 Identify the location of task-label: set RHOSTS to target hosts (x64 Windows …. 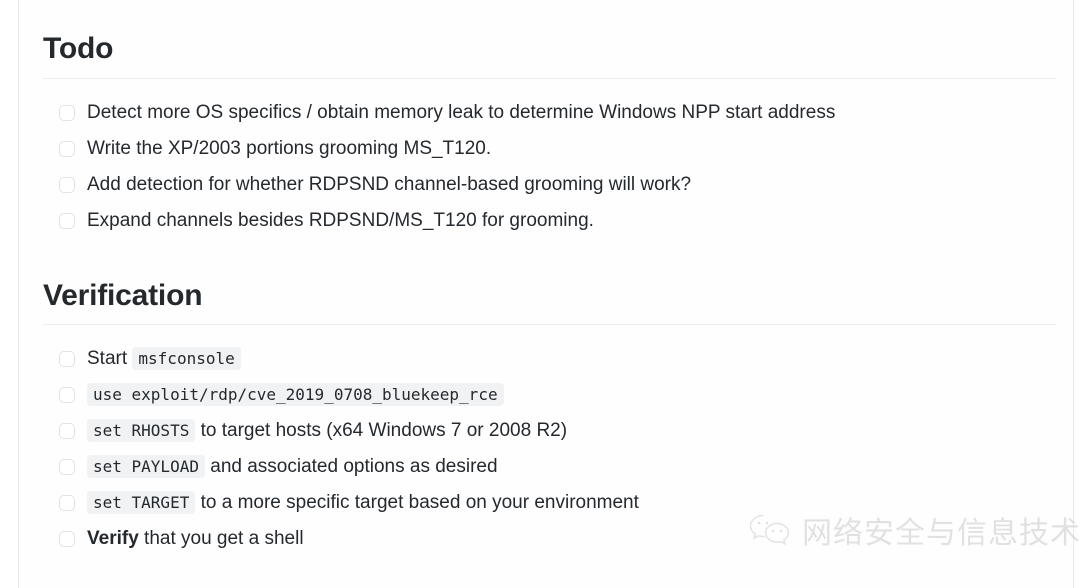
(327, 431).